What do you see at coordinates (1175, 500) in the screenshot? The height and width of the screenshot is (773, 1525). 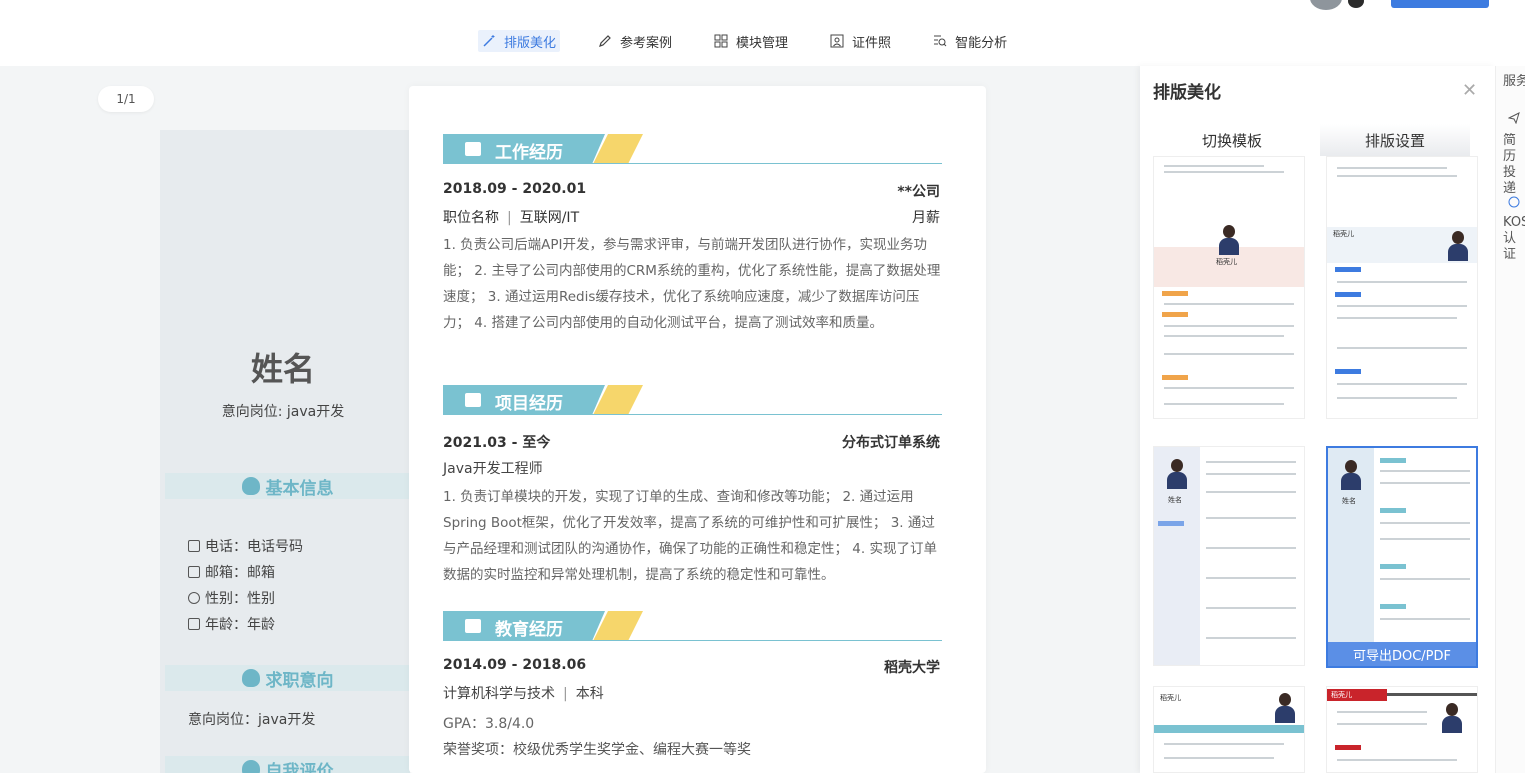 I see `thumbnail-name: 姓名` at bounding box center [1175, 500].